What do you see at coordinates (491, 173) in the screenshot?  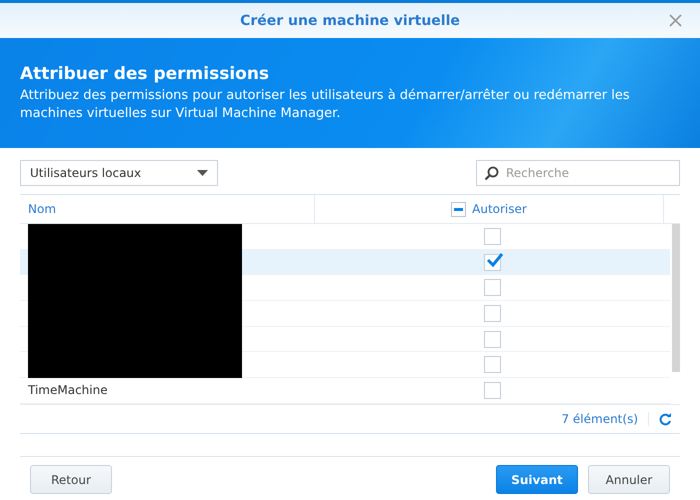 I see `search-icon` at bounding box center [491, 173].